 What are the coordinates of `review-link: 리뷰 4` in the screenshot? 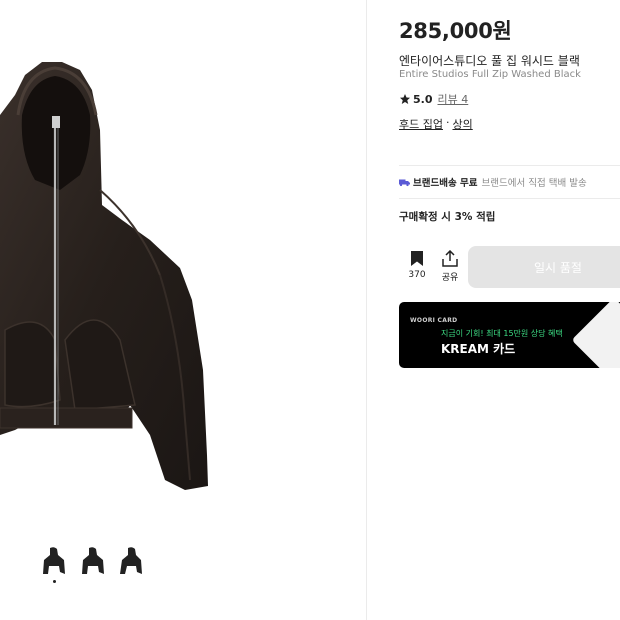 It's located at (453, 99).